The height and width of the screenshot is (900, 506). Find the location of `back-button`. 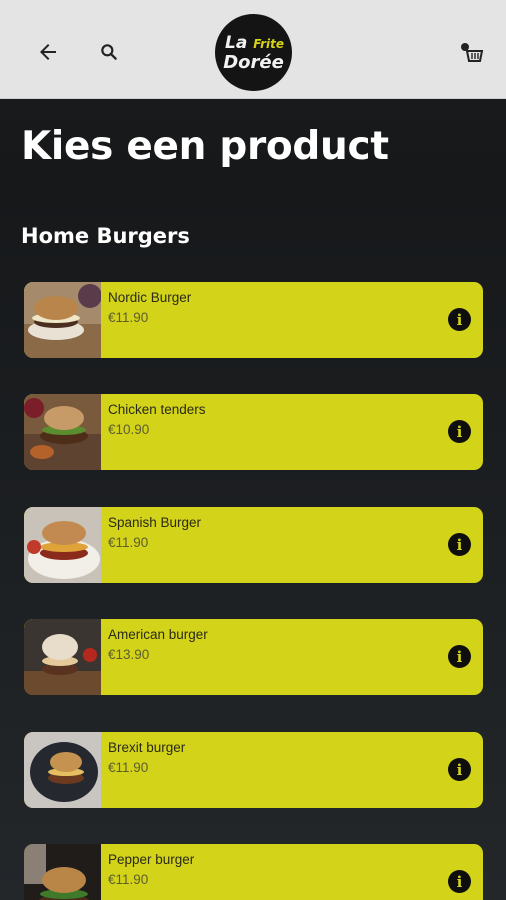

back-button is located at coordinates (48, 52).